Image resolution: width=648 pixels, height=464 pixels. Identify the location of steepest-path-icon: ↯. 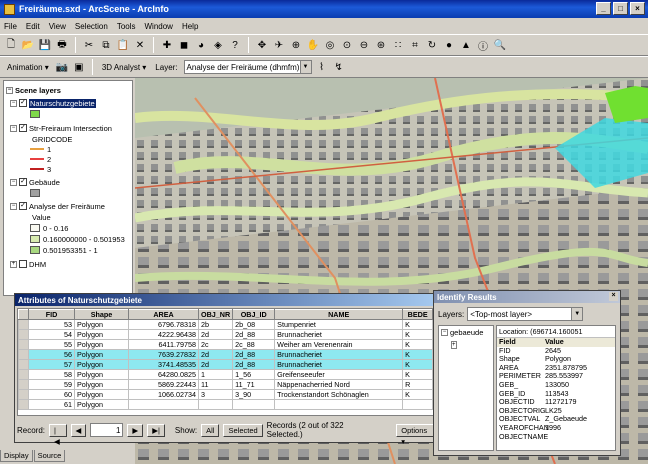
(339, 67).